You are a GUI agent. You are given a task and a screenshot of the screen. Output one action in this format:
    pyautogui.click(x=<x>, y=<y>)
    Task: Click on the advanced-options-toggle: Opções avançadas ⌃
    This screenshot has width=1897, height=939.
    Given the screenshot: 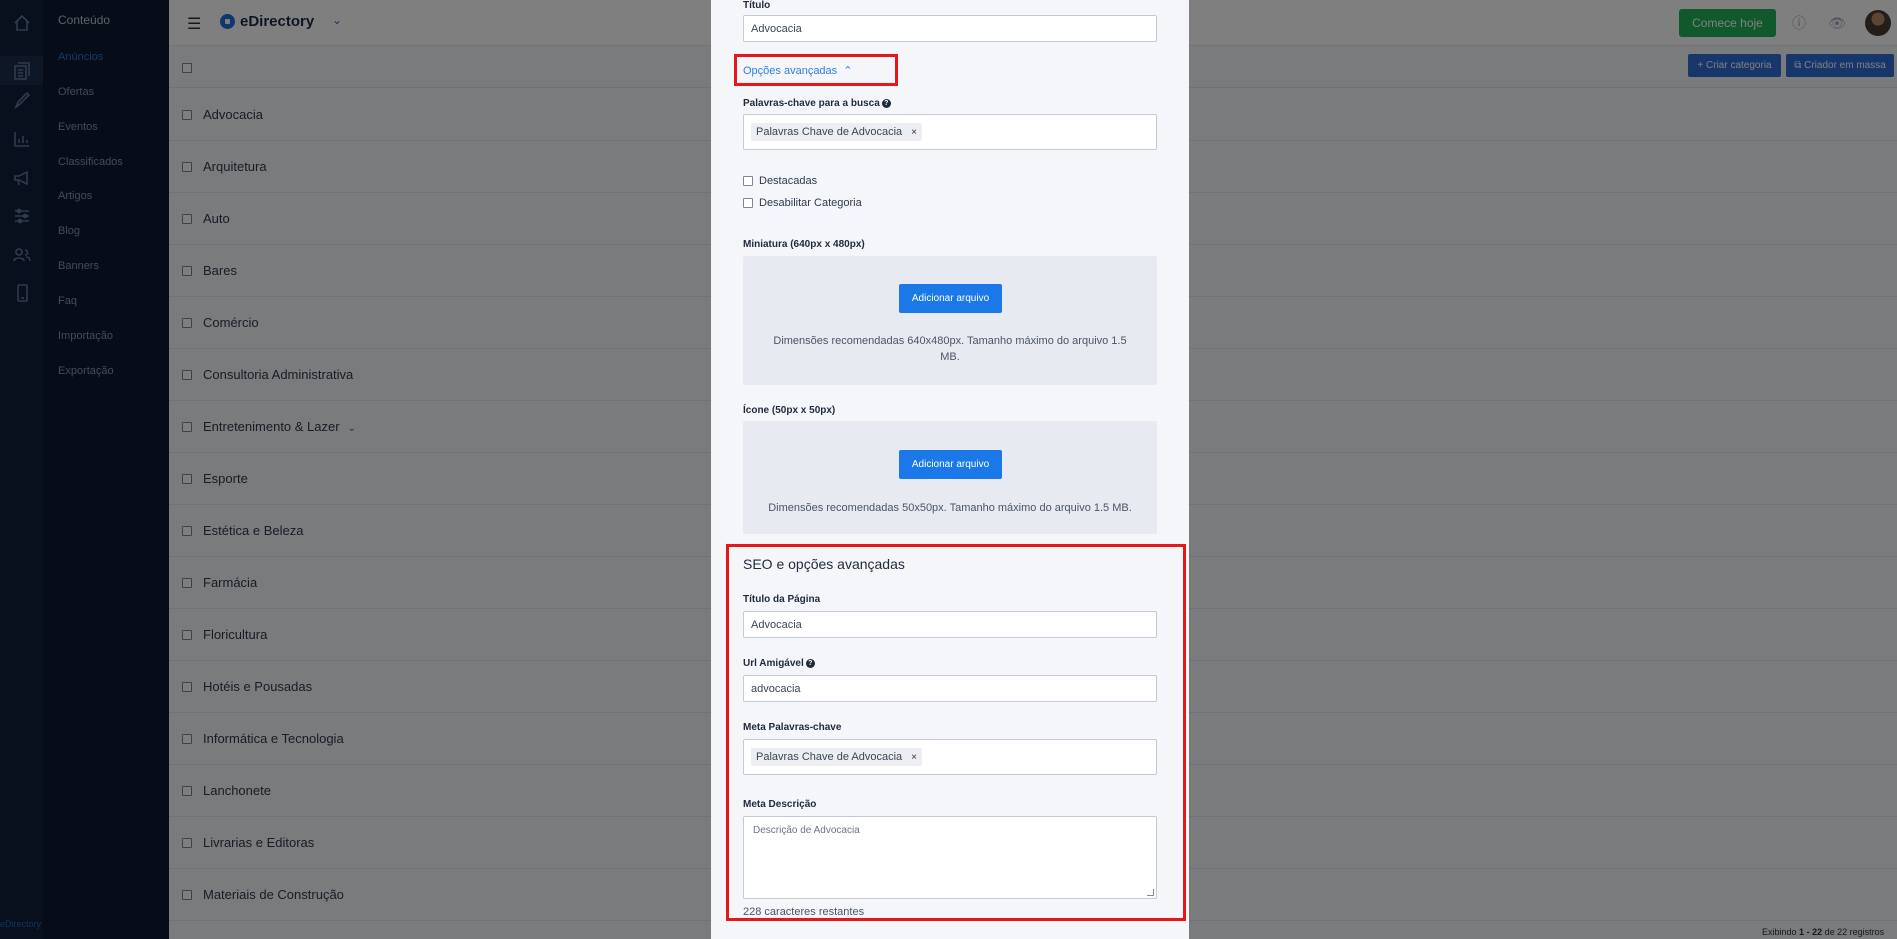 What is the action you would take?
    pyautogui.click(x=798, y=70)
    